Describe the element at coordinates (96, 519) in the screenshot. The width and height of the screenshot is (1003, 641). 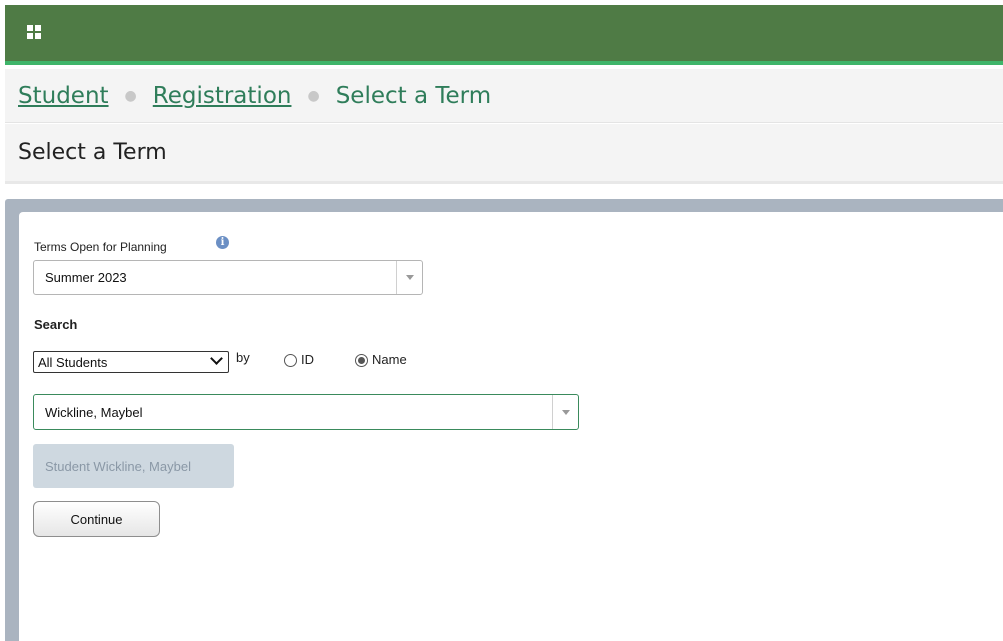
I see `continue-button: Continue` at that location.